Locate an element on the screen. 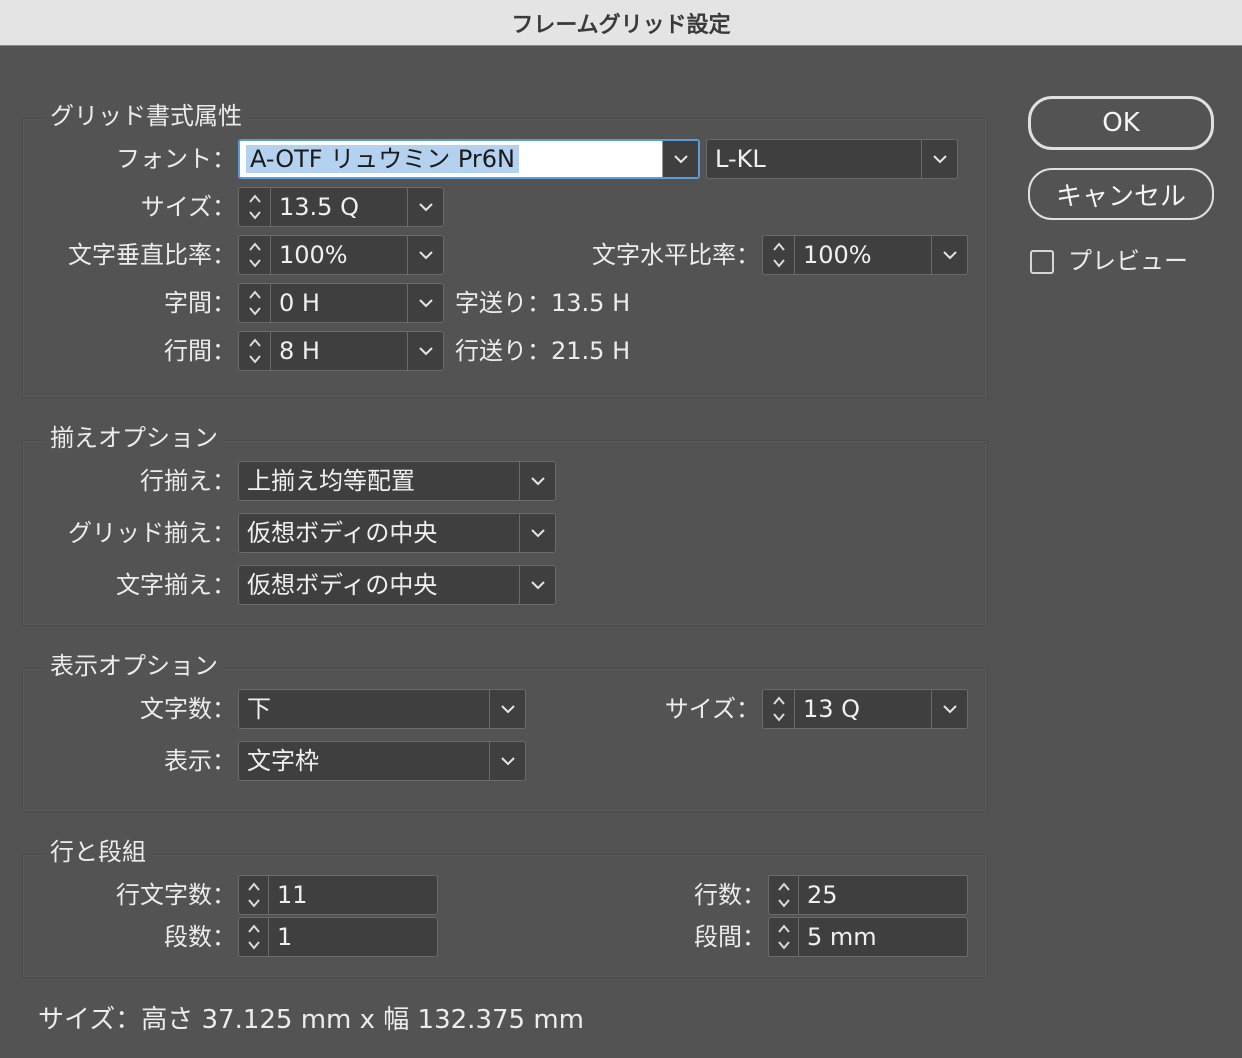  lines-columns-title: 行と段組 is located at coordinates (98, 852).